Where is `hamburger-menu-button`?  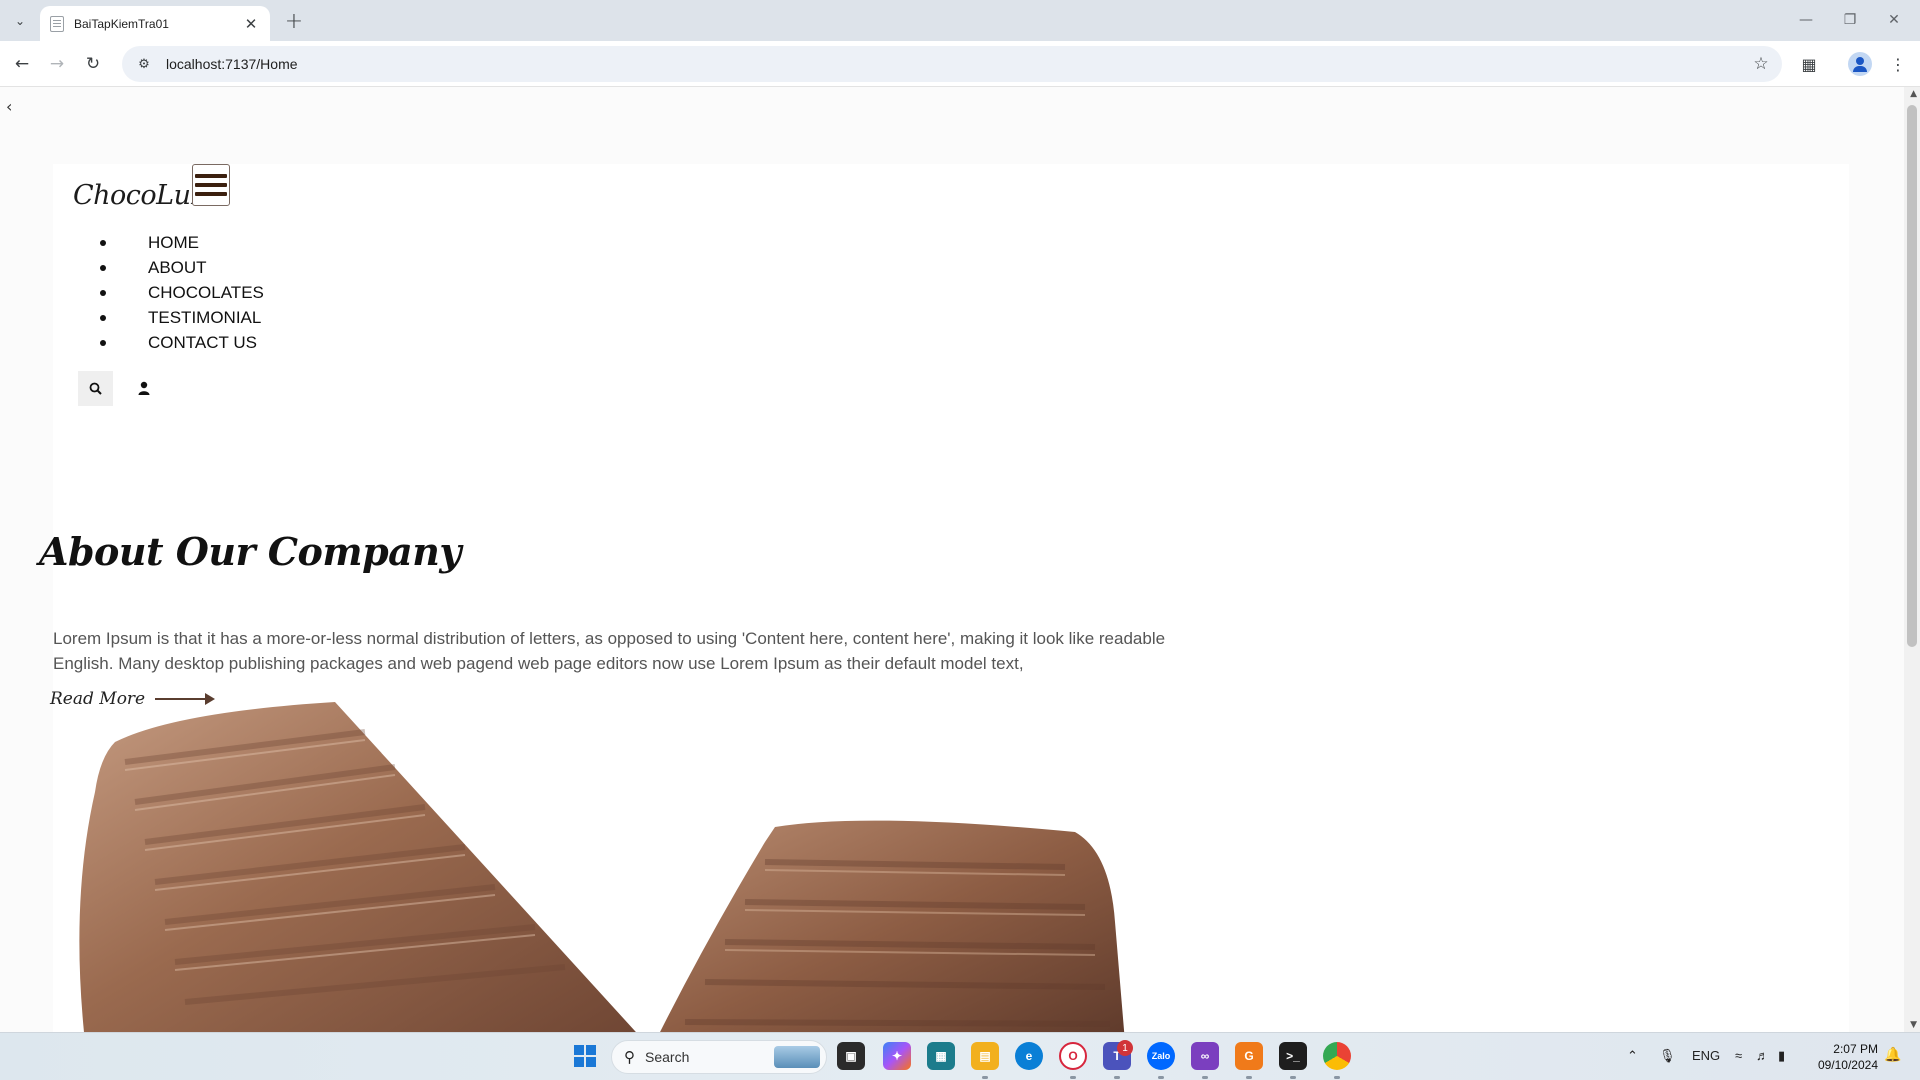 hamburger-menu-button is located at coordinates (211, 185).